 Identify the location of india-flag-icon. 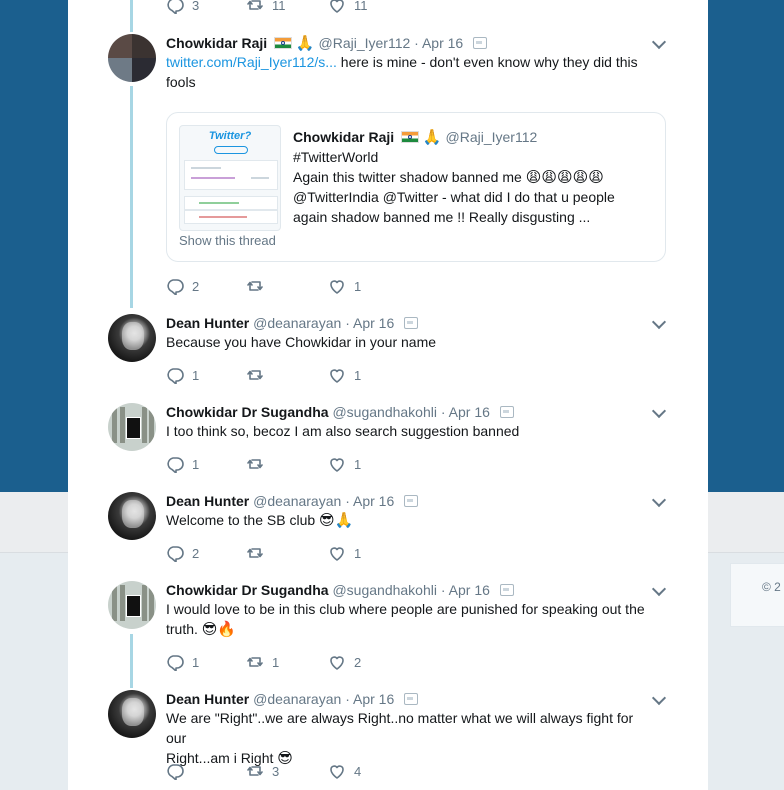
(410, 137).